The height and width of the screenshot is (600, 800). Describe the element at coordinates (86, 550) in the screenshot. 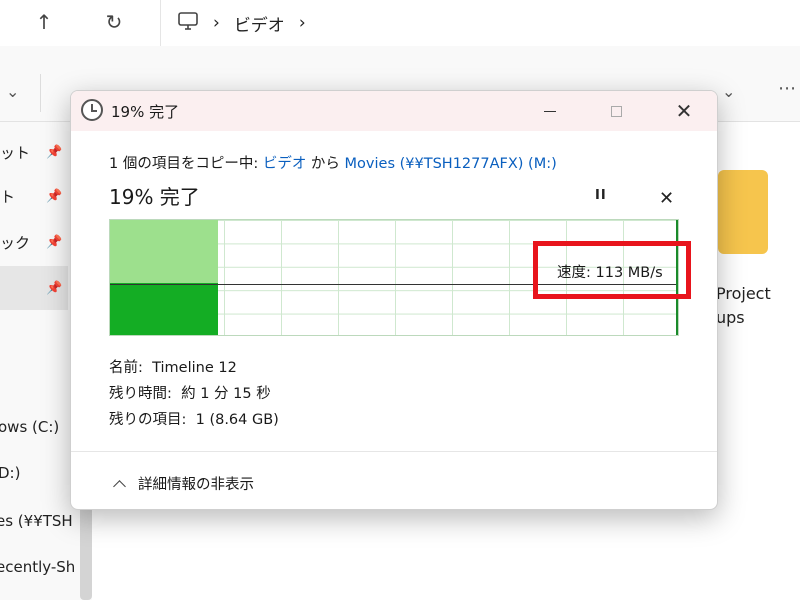

I see `sidebar-scrollbar` at that location.